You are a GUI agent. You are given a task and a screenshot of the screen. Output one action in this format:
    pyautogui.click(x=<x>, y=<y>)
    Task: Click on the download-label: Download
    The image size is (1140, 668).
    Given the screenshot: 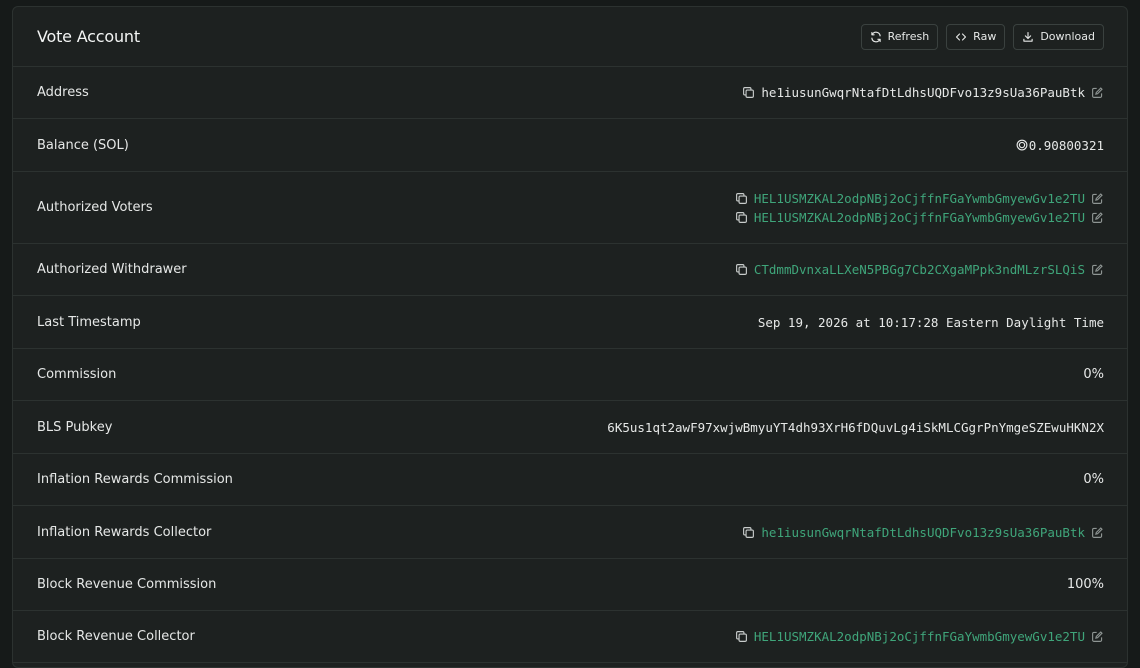 What is the action you would take?
    pyautogui.click(x=1067, y=36)
    